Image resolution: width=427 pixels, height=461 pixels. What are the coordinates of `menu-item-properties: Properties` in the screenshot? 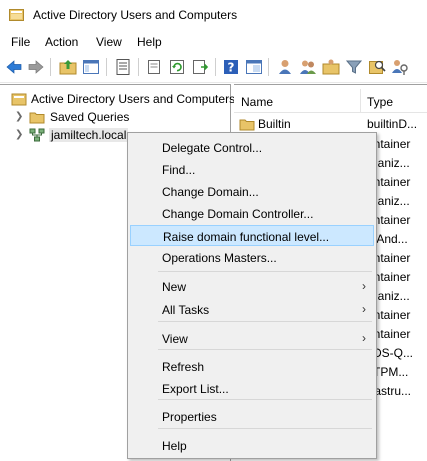 It's located at (252, 416).